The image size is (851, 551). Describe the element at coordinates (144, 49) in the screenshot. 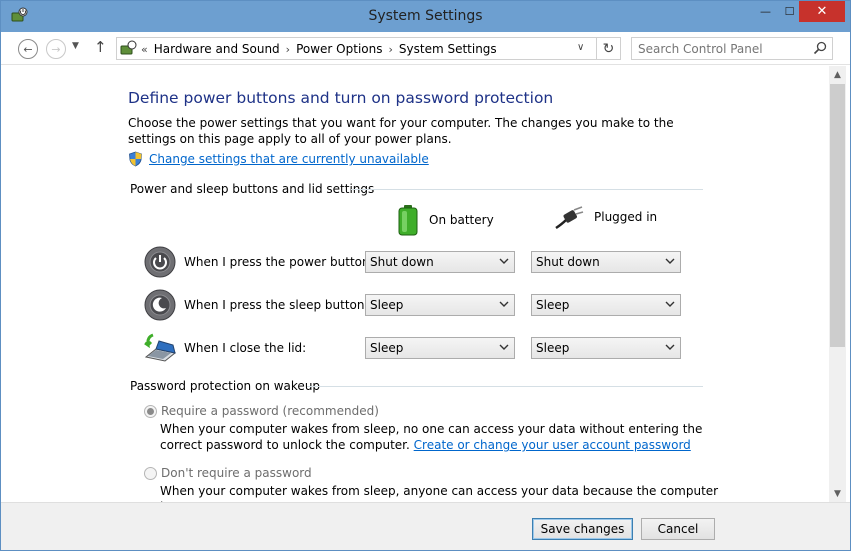

I see `breadcrumb-overflow: «` at that location.